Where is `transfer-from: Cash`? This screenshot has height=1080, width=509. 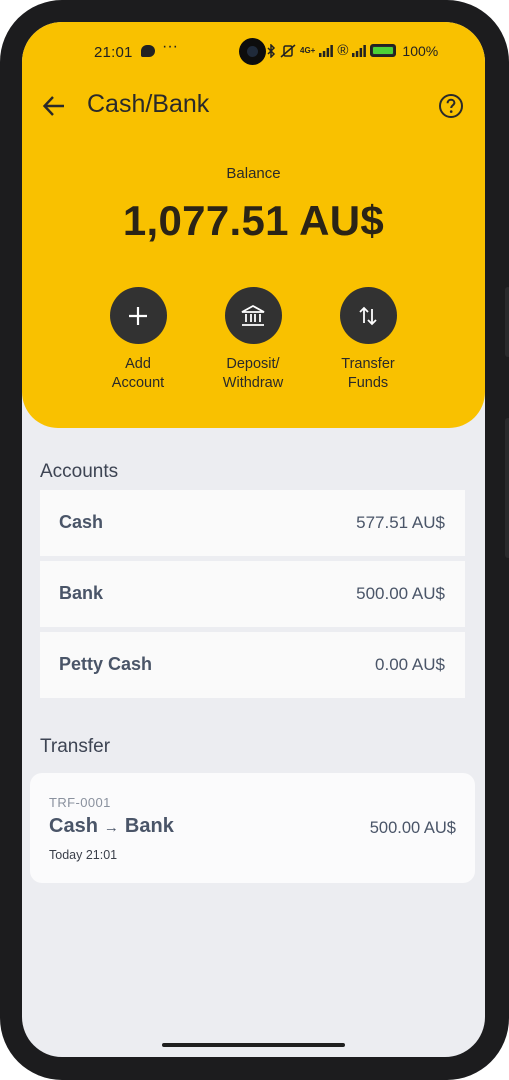
transfer-from: Cash is located at coordinates (73, 826).